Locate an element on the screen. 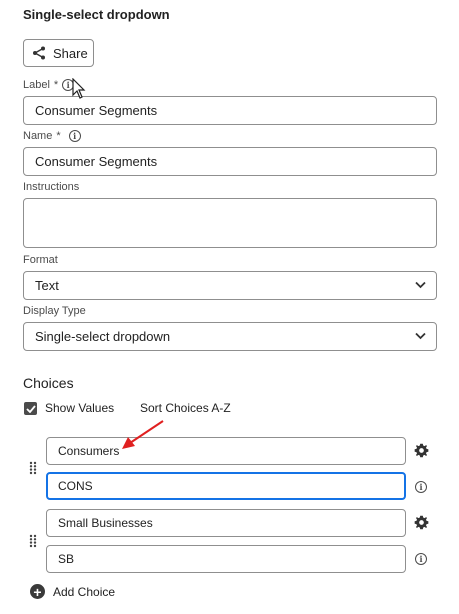 The width and height of the screenshot is (459, 614). show-values-label: Show Values is located at coordinates (79, 408).